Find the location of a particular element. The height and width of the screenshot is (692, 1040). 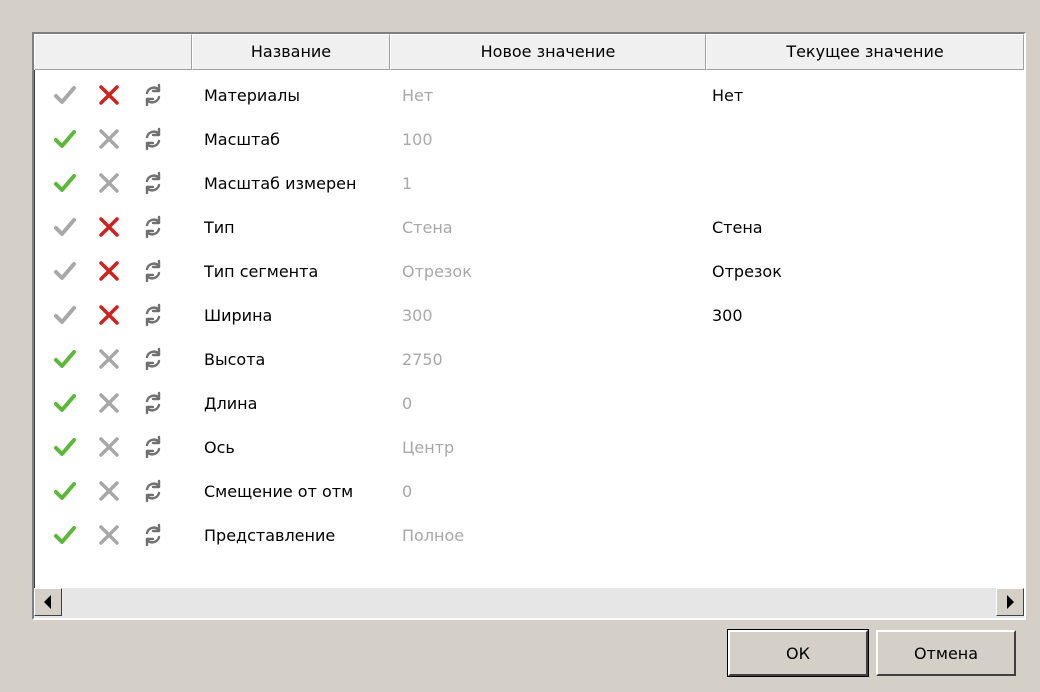

scroll-left-button is located at coordinates (48, 602).